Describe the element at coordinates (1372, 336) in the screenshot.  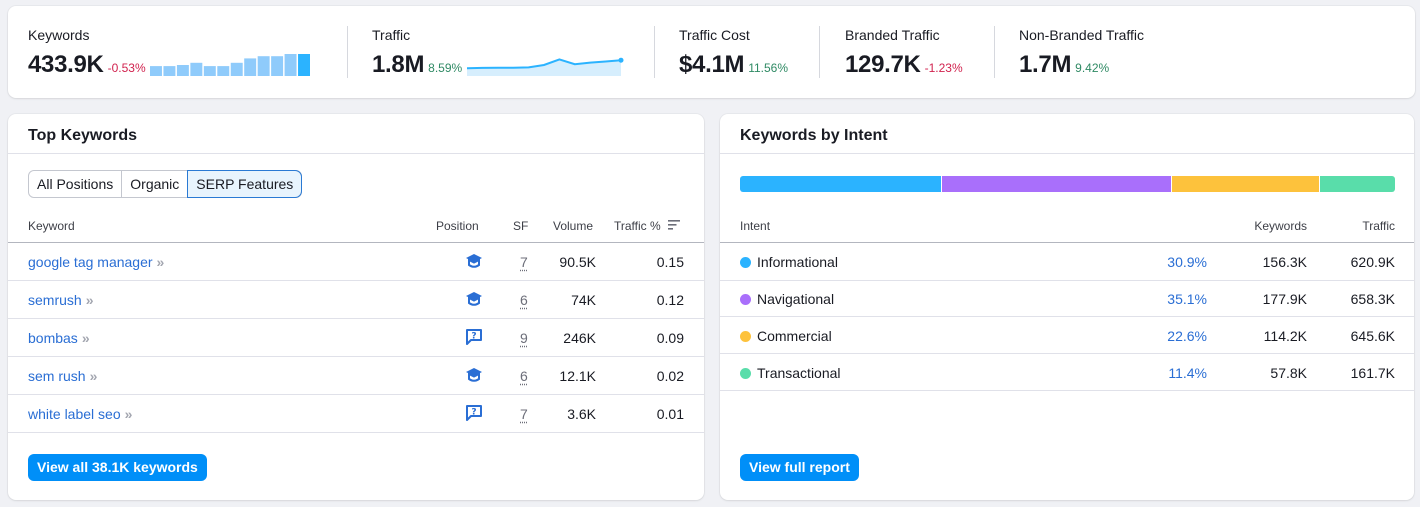
I see `intent-traffic-value: 645.6K` at that location.